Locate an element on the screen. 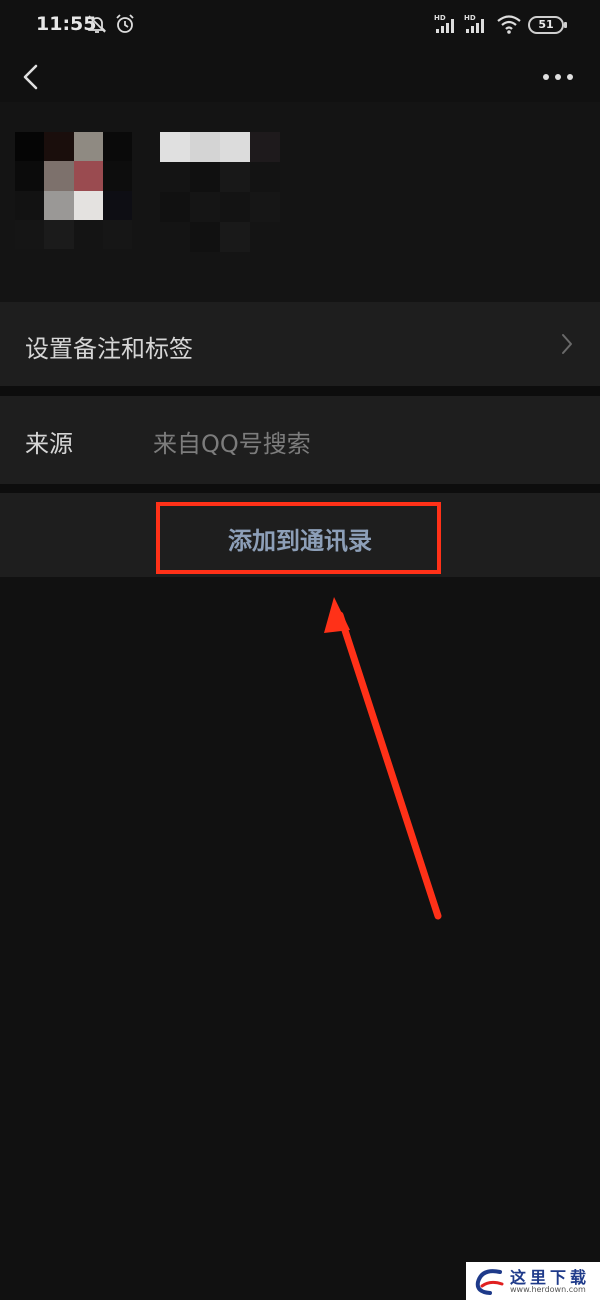 Image resolution: width=600 pixels, height=1300 pixels. source-value: 来自QQ号搜索 is located at coordinates (232, 444).